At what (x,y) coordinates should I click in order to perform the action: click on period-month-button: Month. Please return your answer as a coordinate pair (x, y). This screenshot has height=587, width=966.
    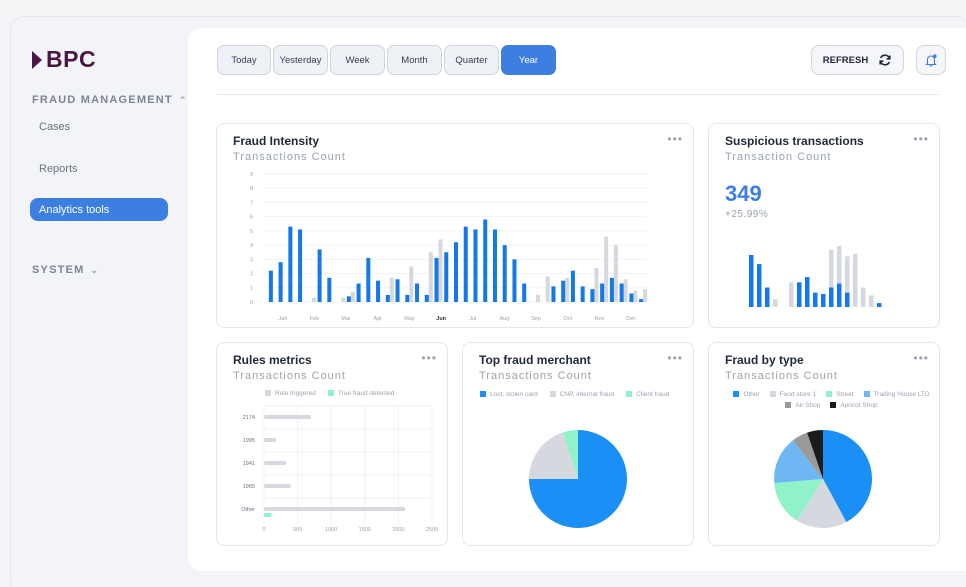
    Looking at the image, I should click on (414, 60).